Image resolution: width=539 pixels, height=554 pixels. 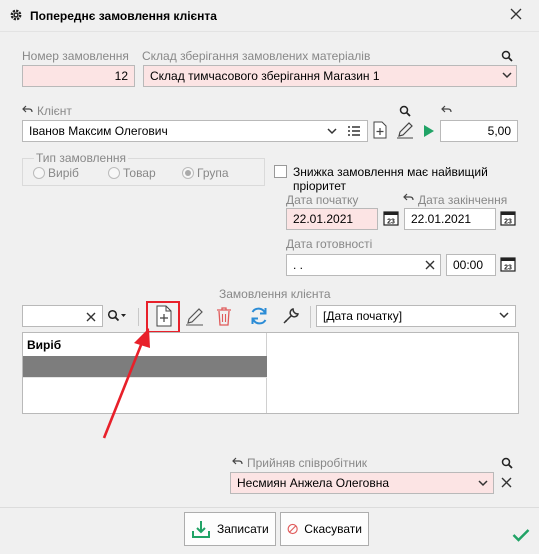 What do you see at coordinates (507, 75) in the screenshot?
I see `chevron-down-icon` at bounding box center [507, 75].